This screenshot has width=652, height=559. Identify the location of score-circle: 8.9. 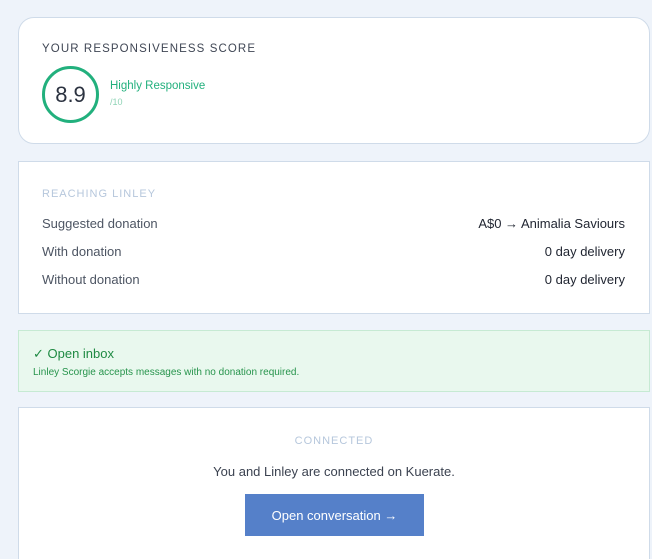
(70, 94).